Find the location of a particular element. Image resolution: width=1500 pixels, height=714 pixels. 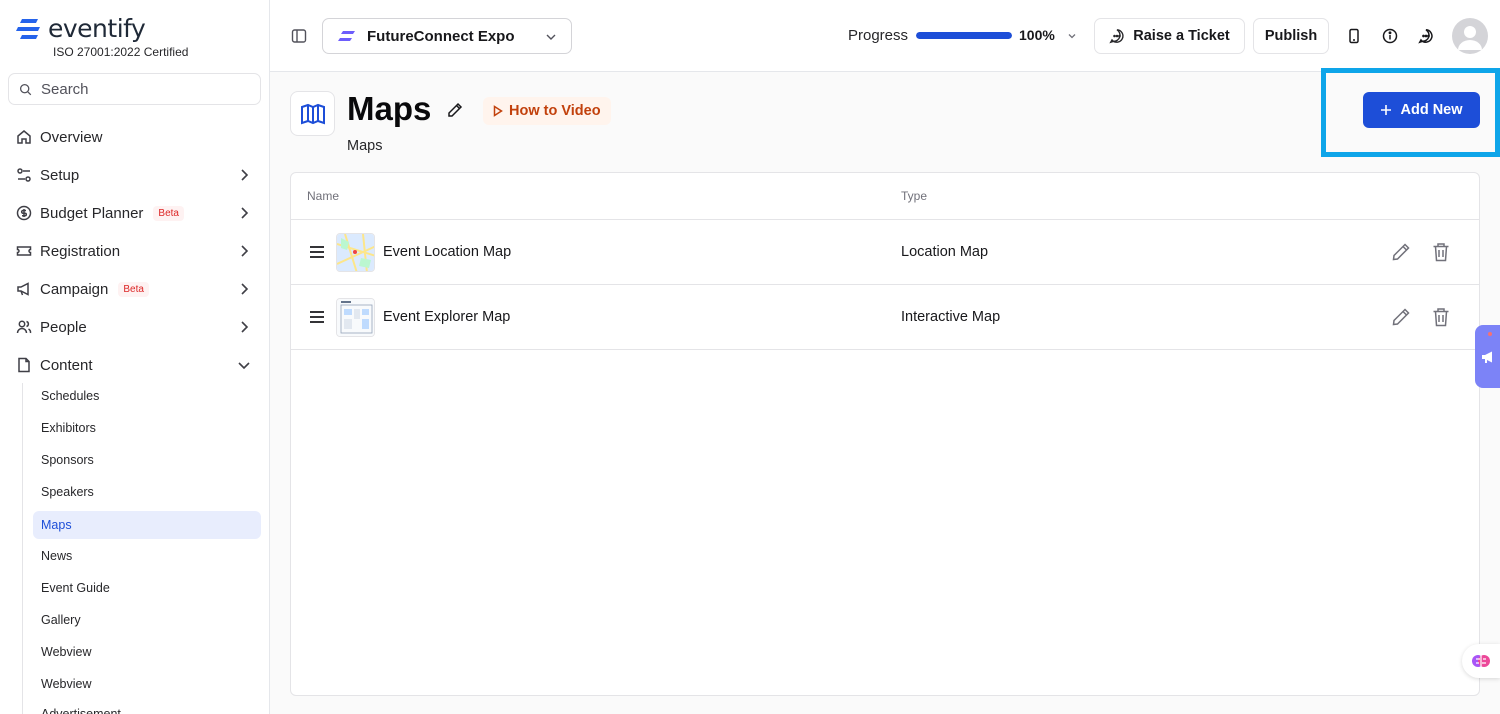

sidebar-item-label: Content is located at coordinates (66, 365).